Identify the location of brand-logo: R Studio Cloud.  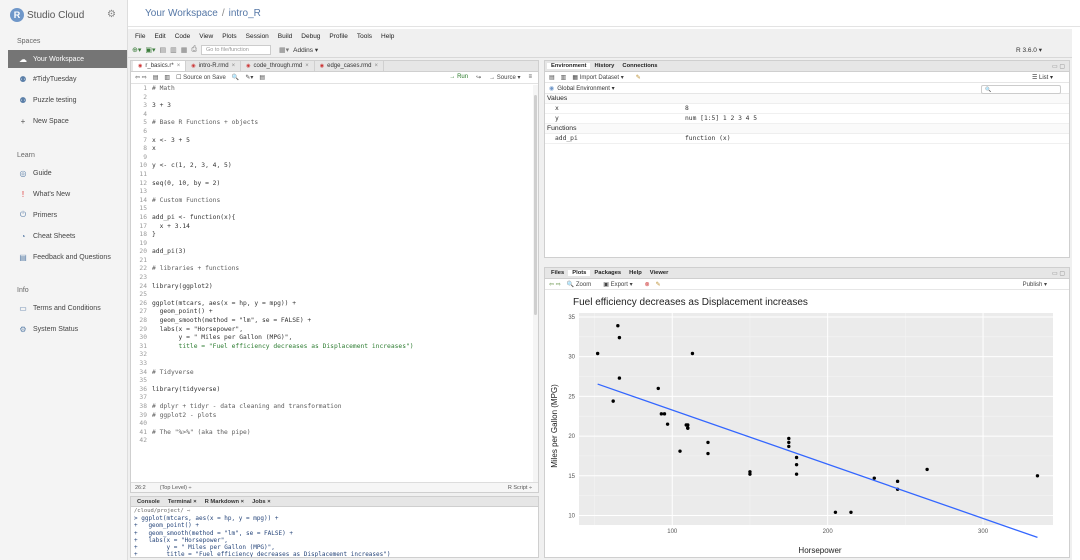
(47, 15).